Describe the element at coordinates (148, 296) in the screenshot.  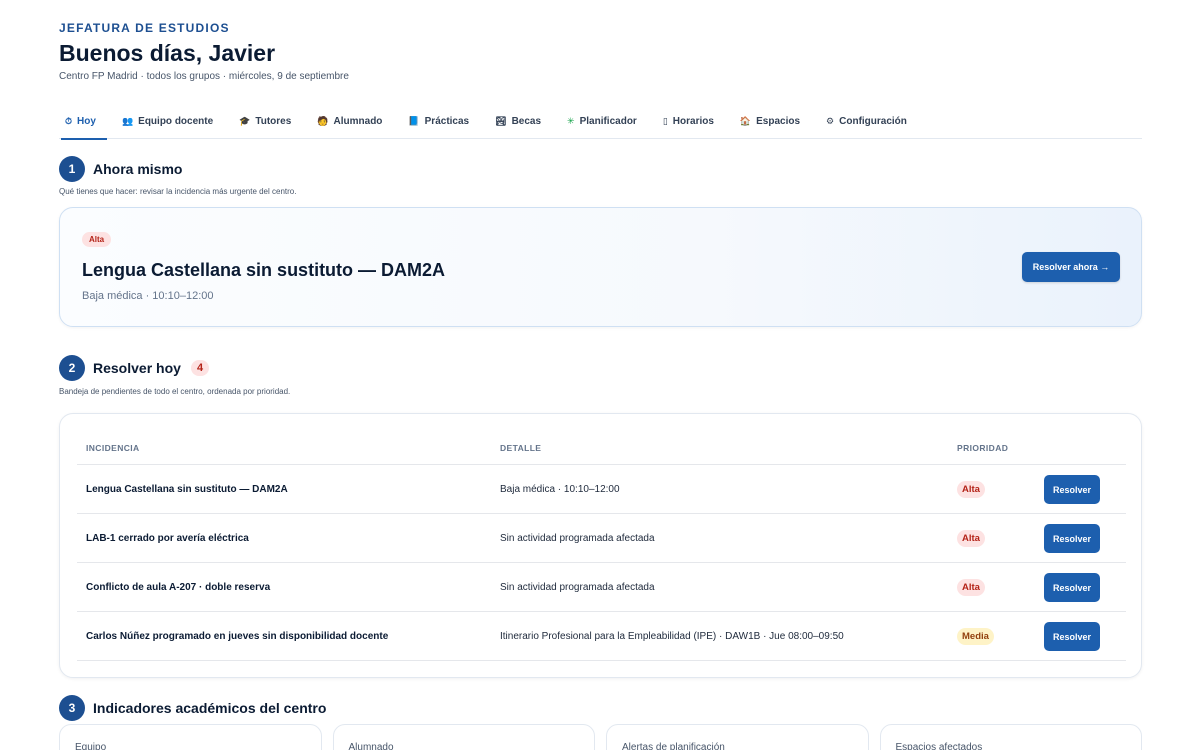
I see `incident-detail: Baja médica · 10:10–12:00` at that location.